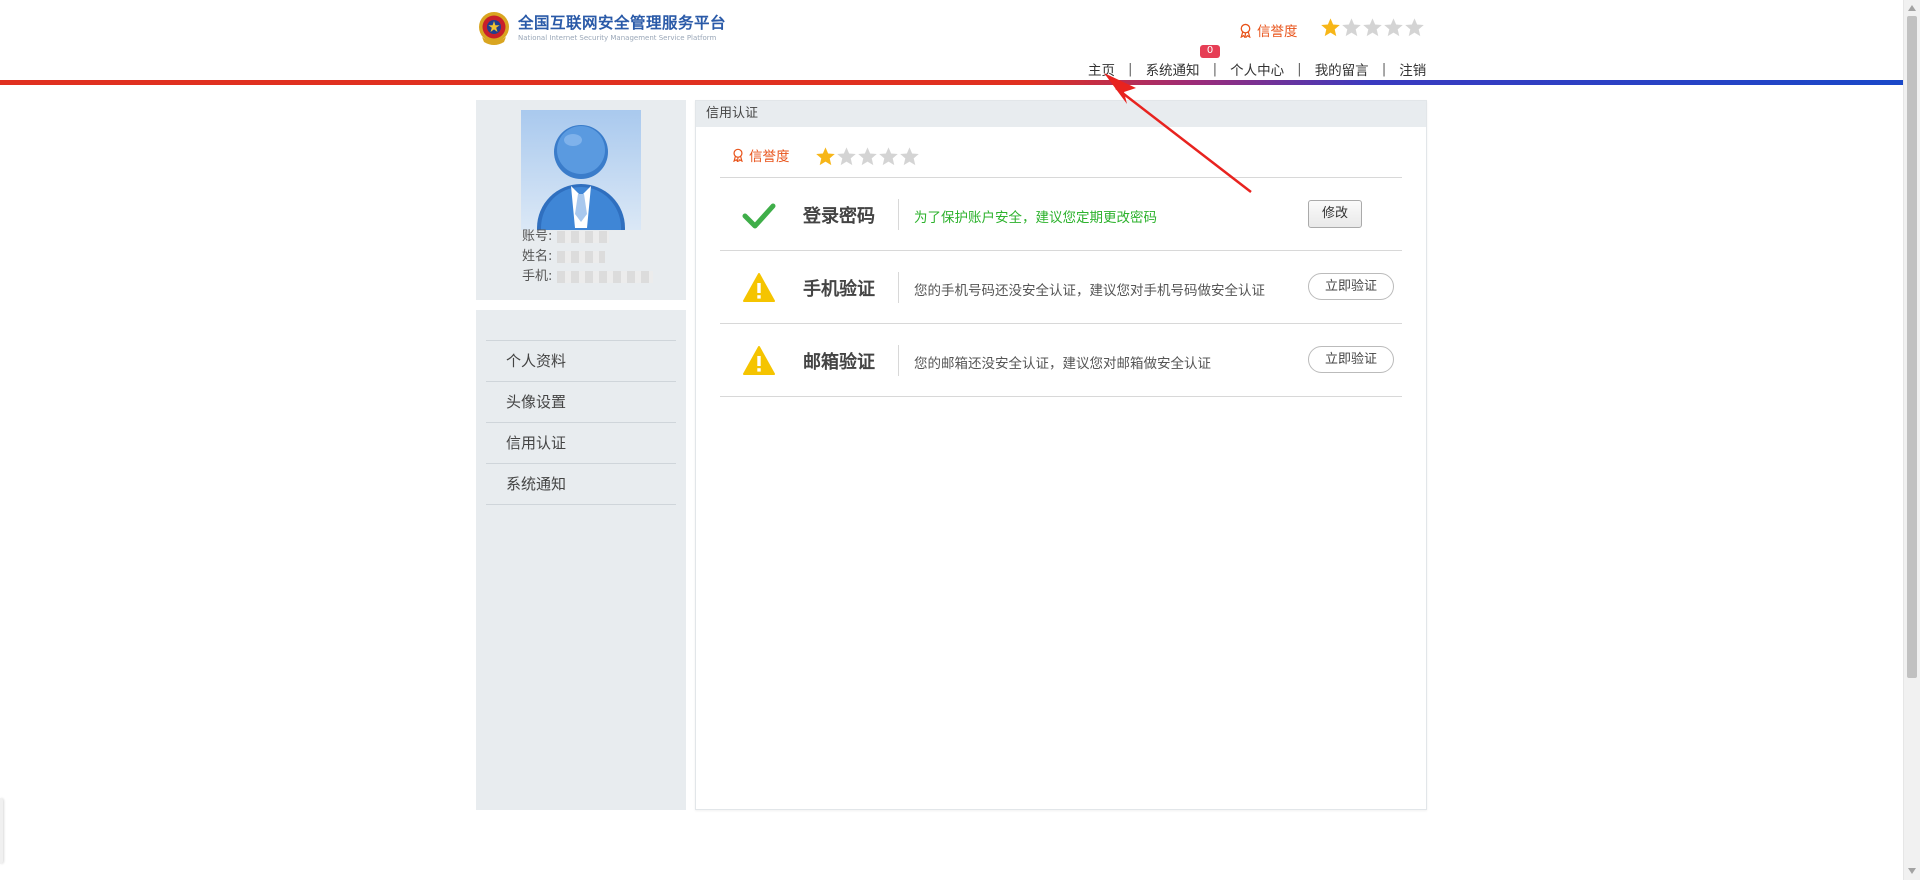 The width and height of the screenshot is (1920, 880). I want to click on phone-row: 手机:, so click(587, 277).